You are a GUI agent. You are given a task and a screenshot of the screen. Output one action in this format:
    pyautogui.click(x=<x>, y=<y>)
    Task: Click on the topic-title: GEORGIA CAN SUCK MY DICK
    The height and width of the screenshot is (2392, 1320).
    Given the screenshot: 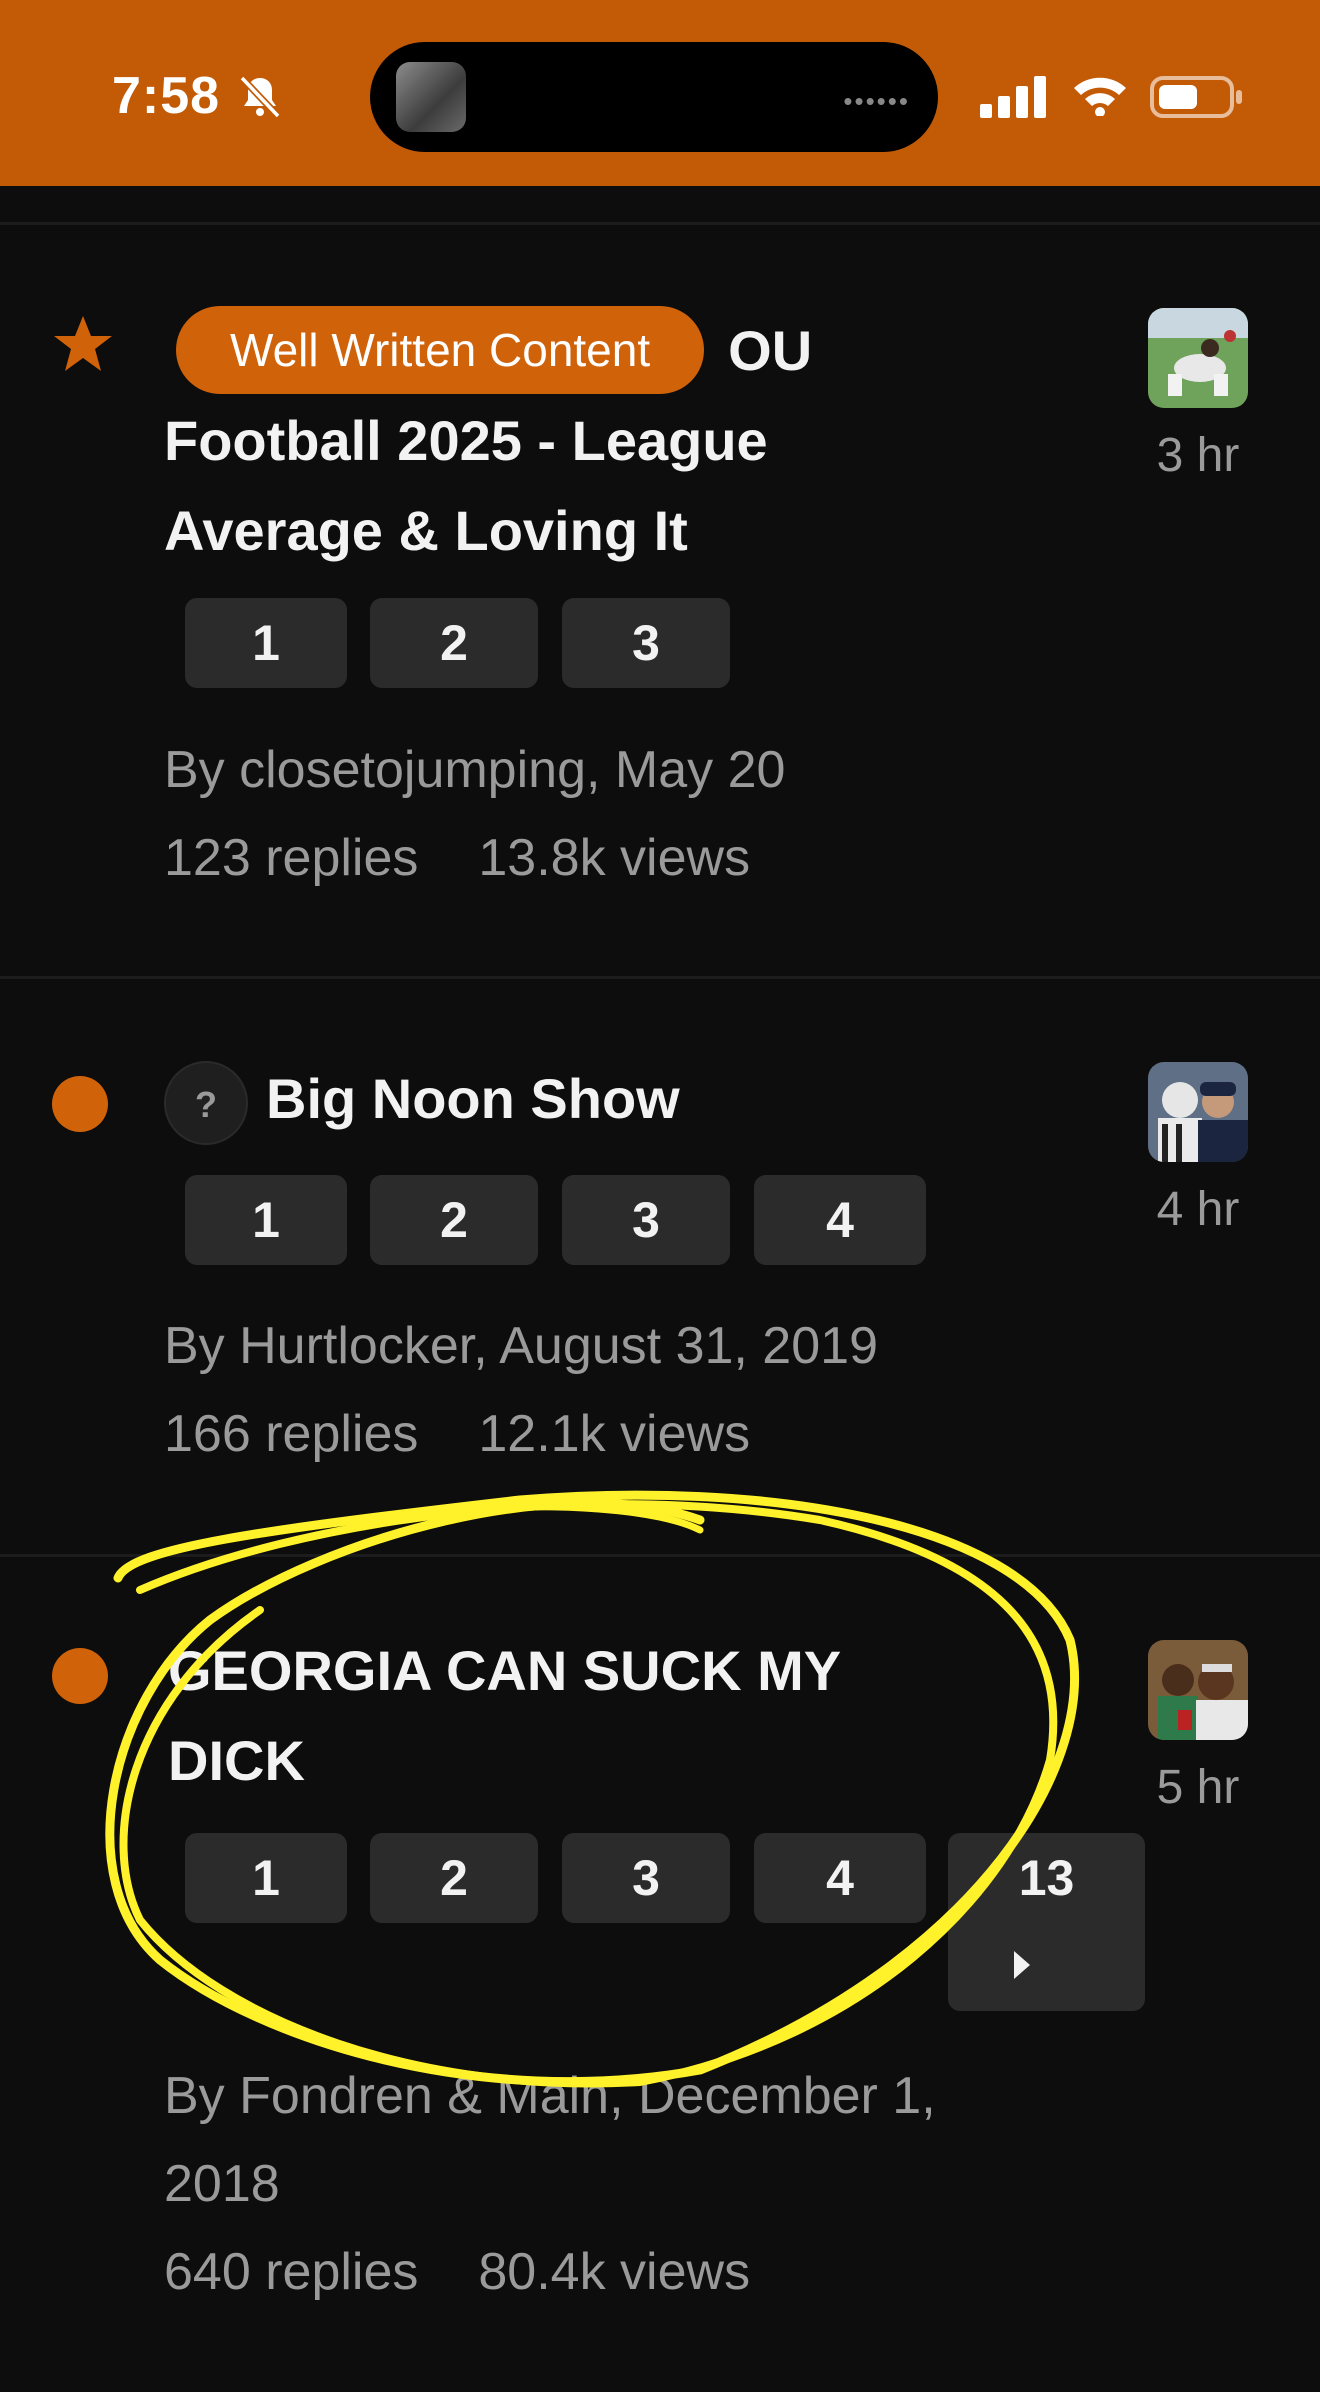 What is the action you would take?
    pyautogui.click(x=558, y=1716)
    